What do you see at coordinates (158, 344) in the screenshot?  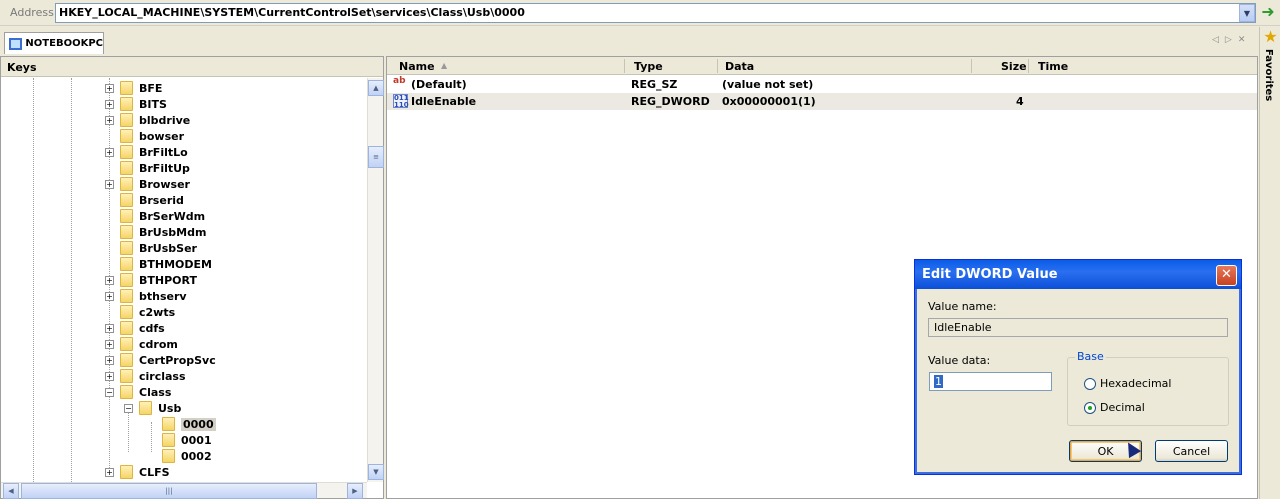 I see `tree-item-label: cdrom` at bounding box center [158, 344].